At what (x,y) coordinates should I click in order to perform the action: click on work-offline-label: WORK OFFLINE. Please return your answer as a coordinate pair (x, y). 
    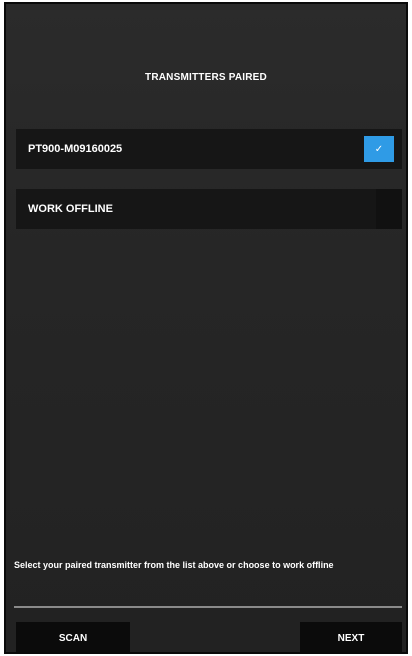
    Looking at the image, I should click on (70, 209).